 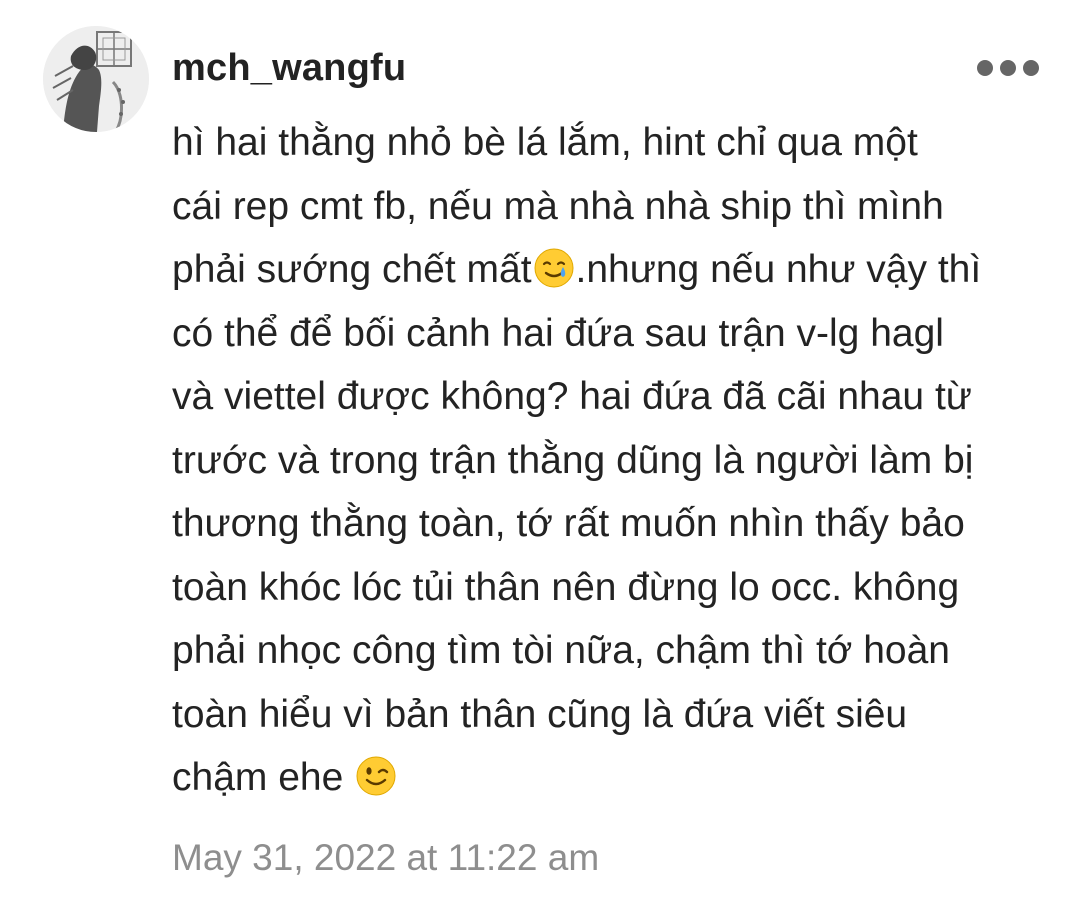 I want to click on more-options-button, so click(x=1008, y=68).